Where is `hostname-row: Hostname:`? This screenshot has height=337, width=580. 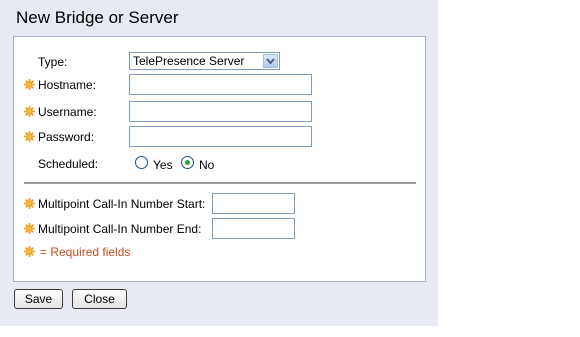
hostname-row: Hostname: is located at coordinates (219, 85).